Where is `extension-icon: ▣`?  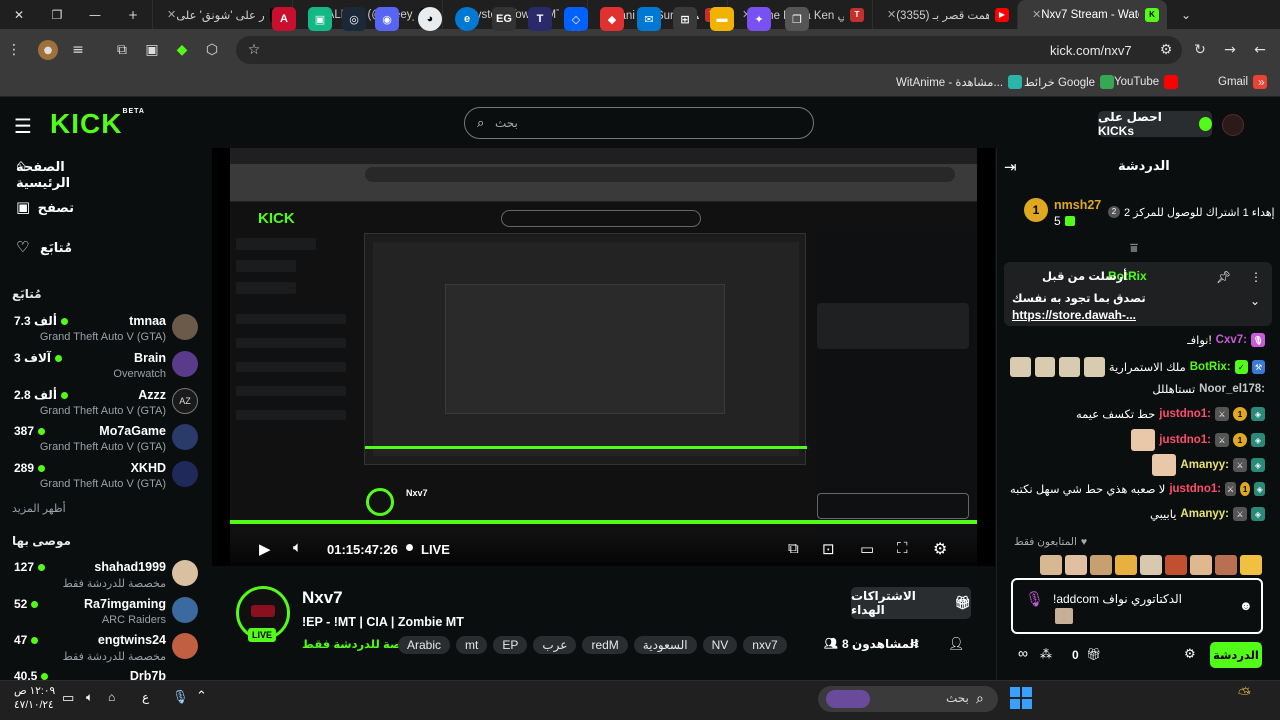
extension-icon: ▣ is located at coordinates (152, 50).